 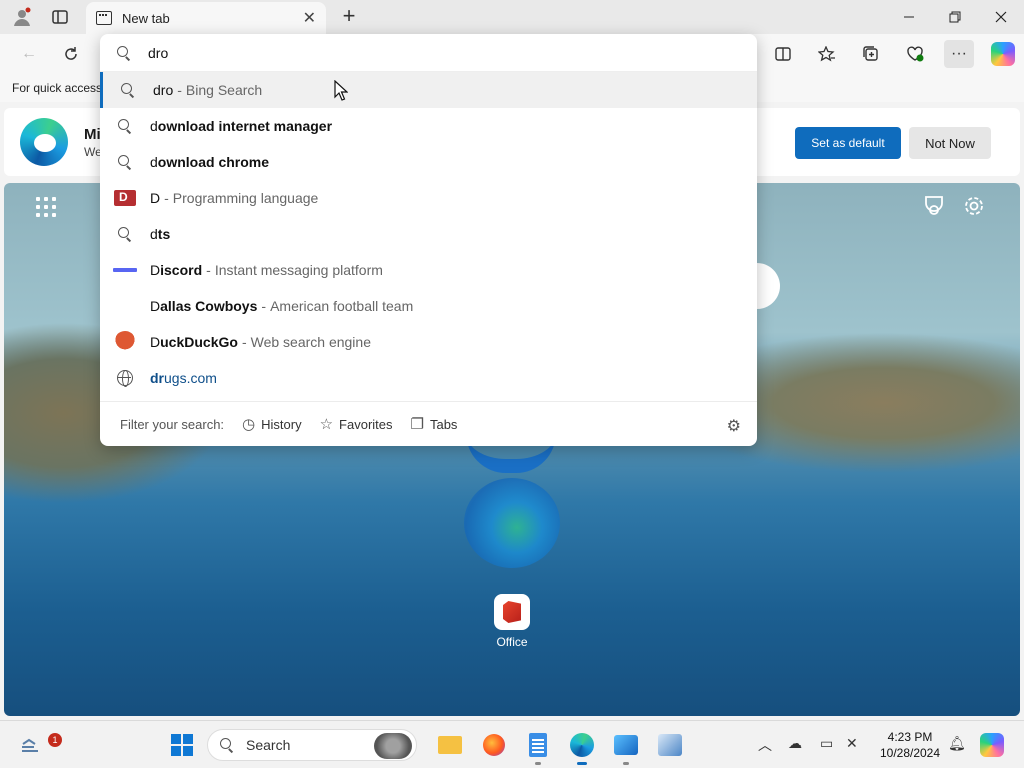 I want to click on office-quick-link-label: Office, so click(x=512, y=642).